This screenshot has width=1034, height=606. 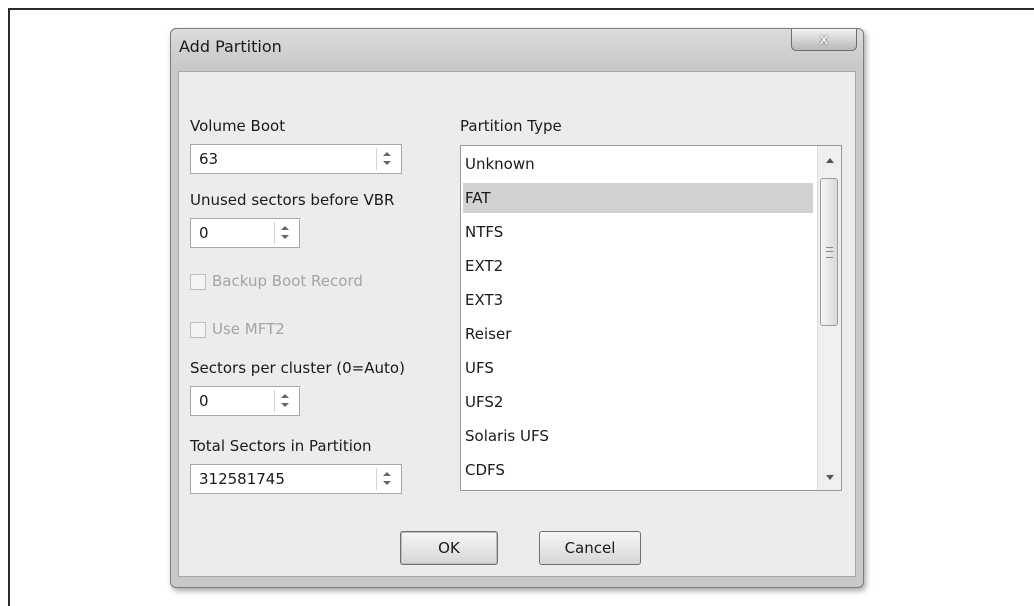 What do you see at coordinates (204, 401) in the screenshot?
I see `sectors-per-cluster-value: 0` at bounding box center [204, 401].